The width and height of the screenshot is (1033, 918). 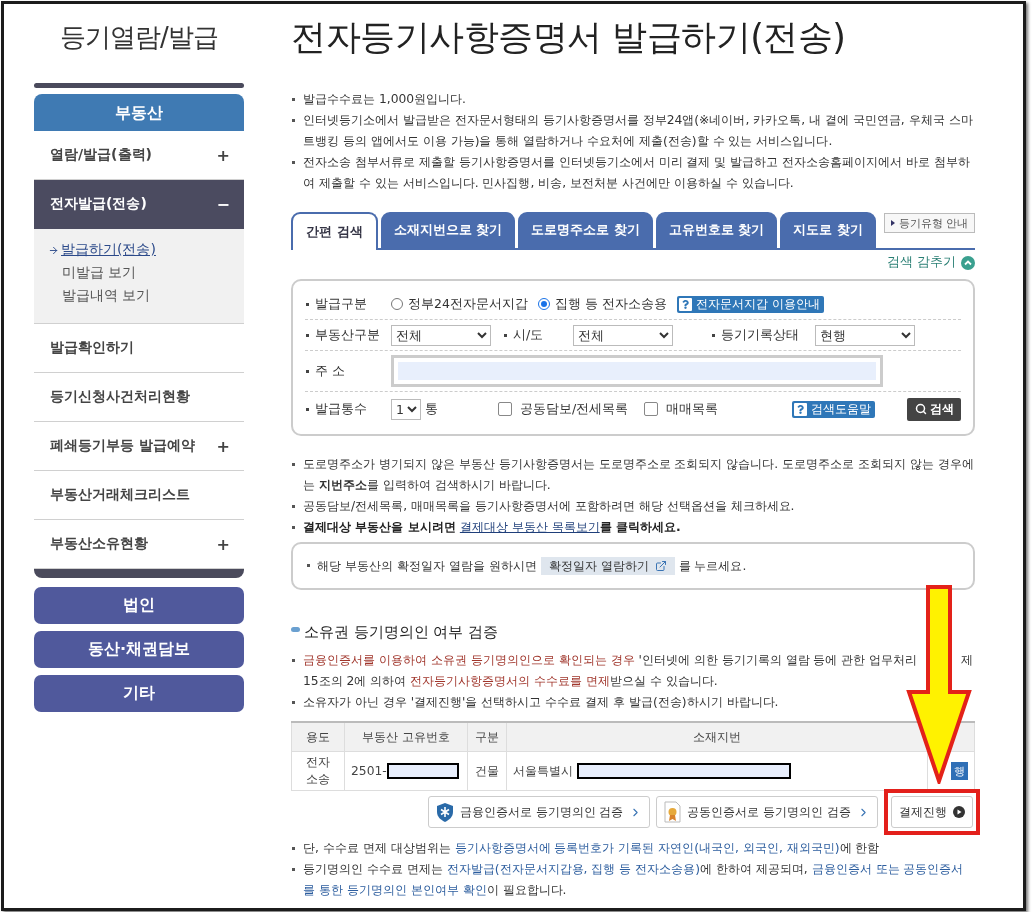 What do you see at coordinates (348, 335) in the screenshot?
I see `field-label: 부동산구분` at bounding box center [348, 335].